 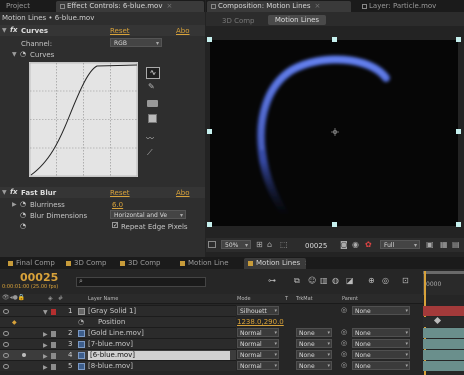 I want to click on resolution-select: Full, so click(x=400, y=244).